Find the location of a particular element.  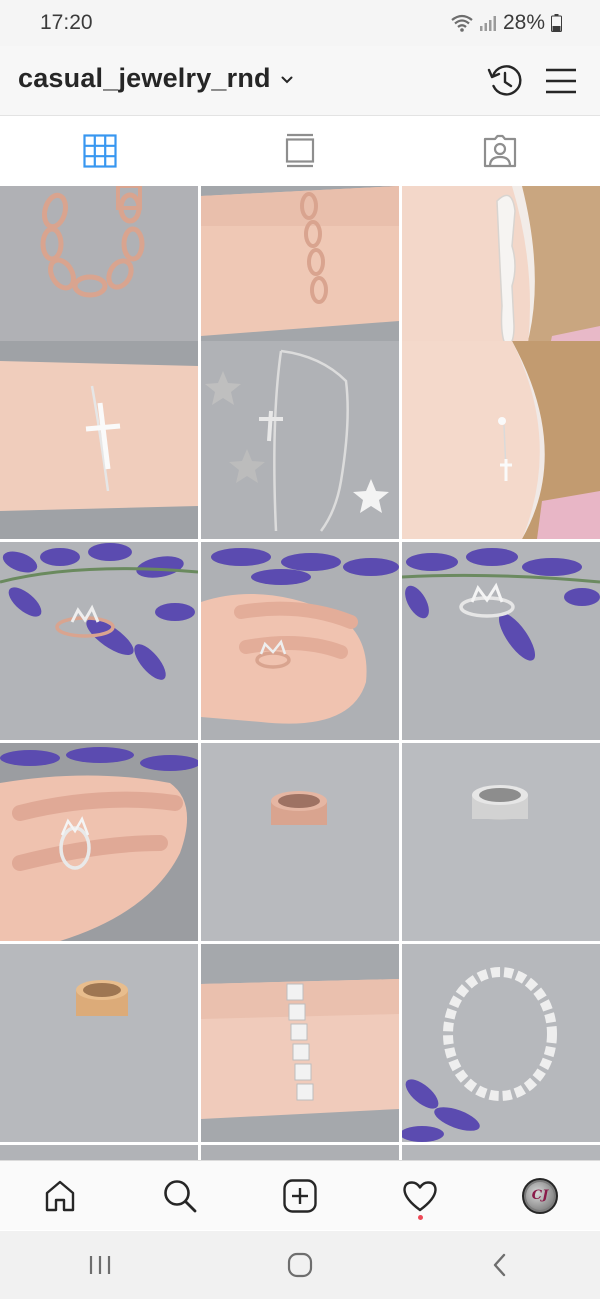

battery-percent: 28% is located at coordinates (523, 22).